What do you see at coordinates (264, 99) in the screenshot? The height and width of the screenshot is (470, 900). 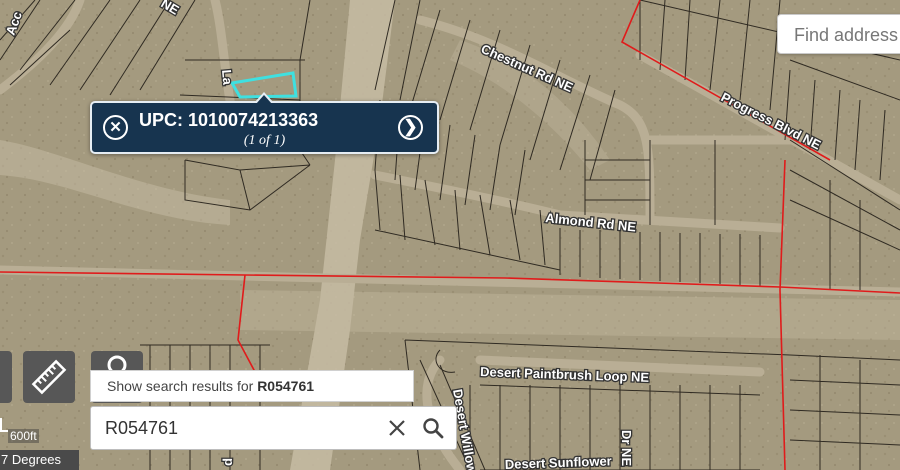 I see `popup-pointer-inner` at bounding box center [264, 99].